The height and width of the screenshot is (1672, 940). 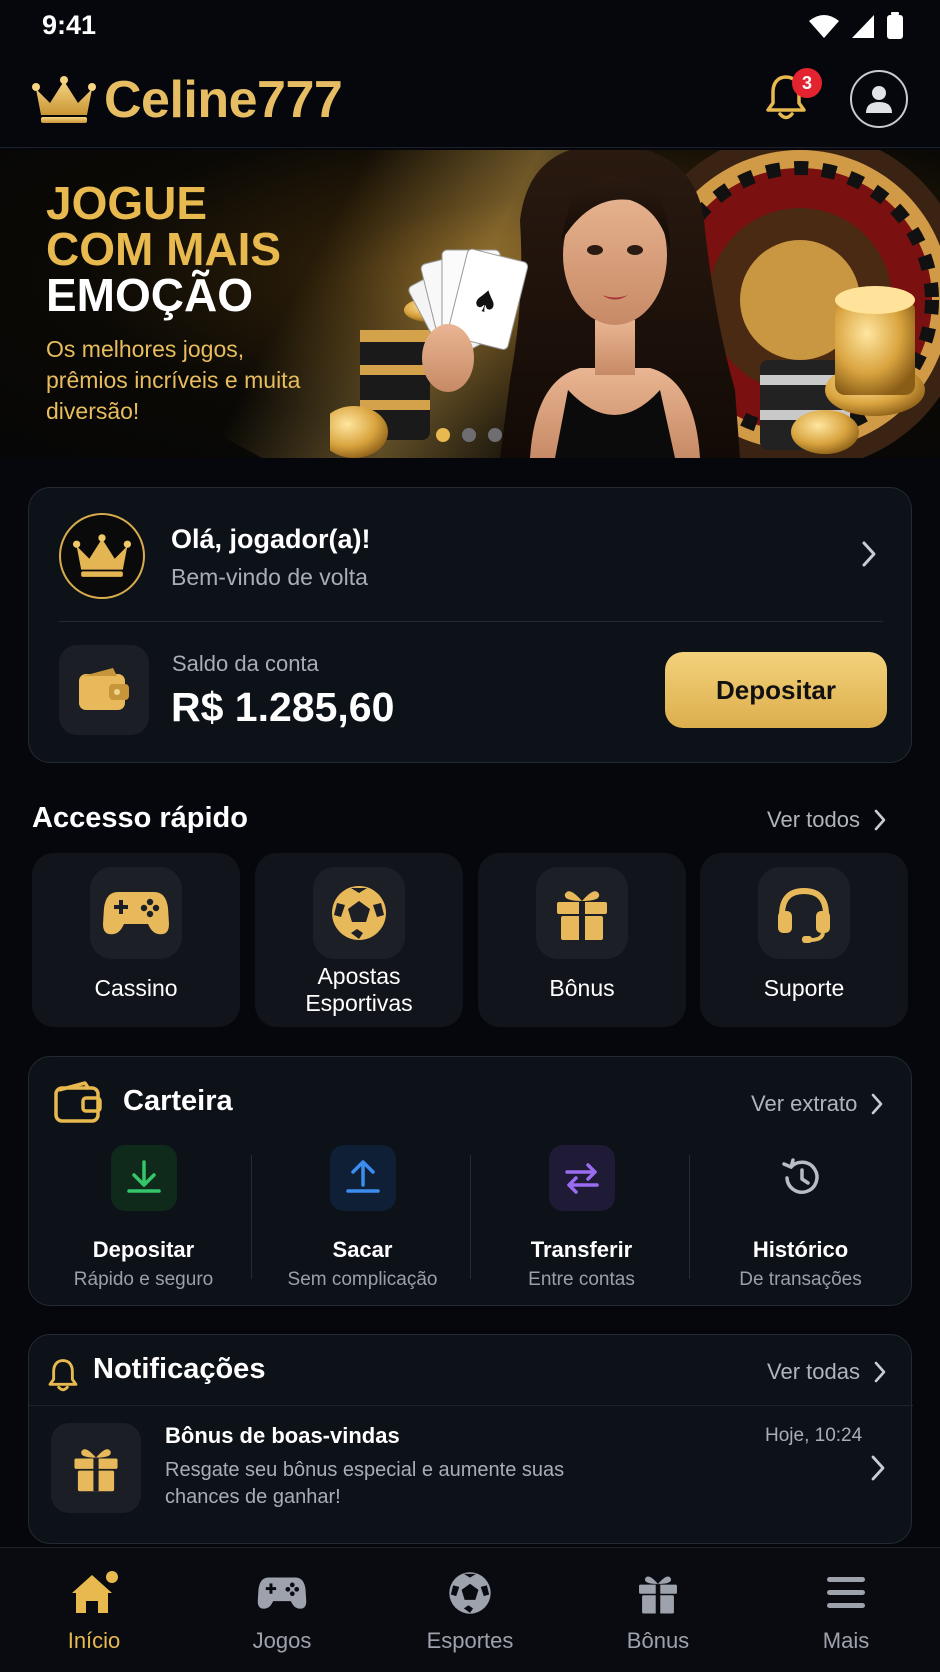 What do you see at coordinates (658, 1640) in the screenshot?
I see `nav-label: Bônus` at bounding box center [658, 1640].